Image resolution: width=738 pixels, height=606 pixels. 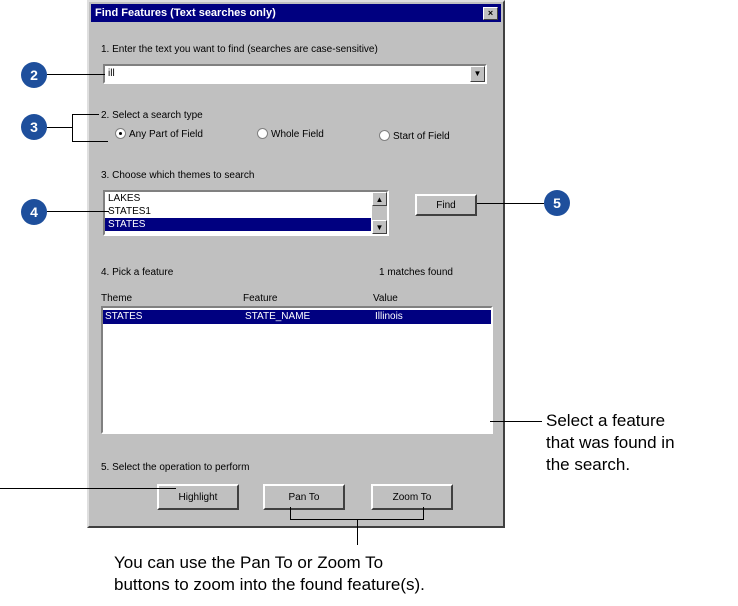 I want to click on column-header-theme: Theme, so click(x=116, y=298).